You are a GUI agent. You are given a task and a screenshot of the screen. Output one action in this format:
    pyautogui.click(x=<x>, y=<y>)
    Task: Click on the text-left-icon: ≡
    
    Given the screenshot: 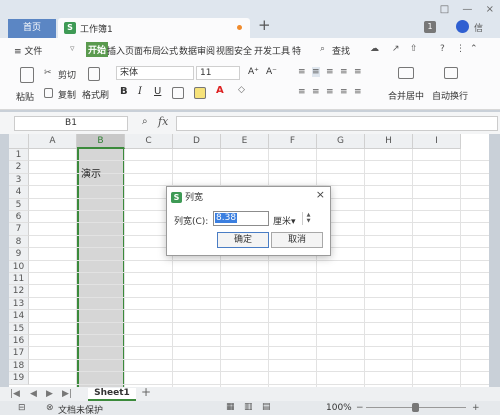 What is the action you would take?
    pyautogui.click(x=302, y=92)
    